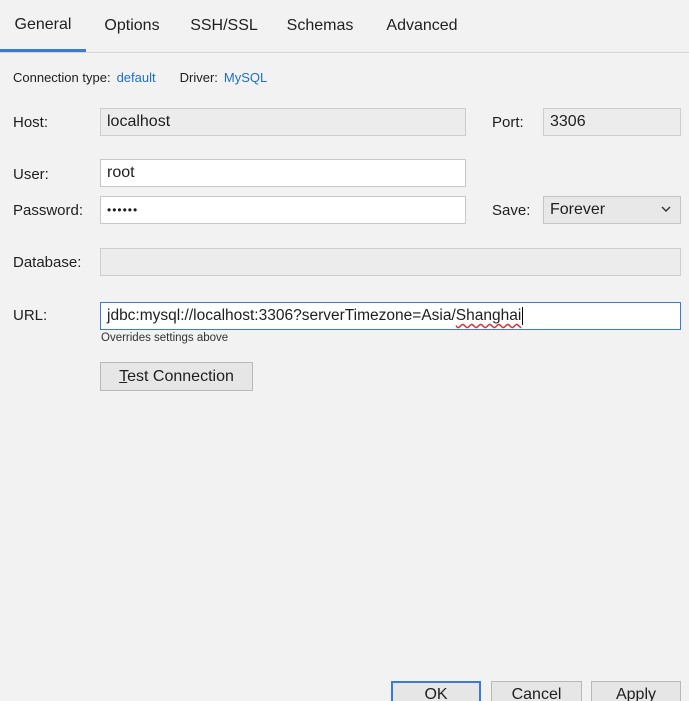 This screenshot has height=701, width=689. I want to click on password-field: ••••••, so click(283, 210).